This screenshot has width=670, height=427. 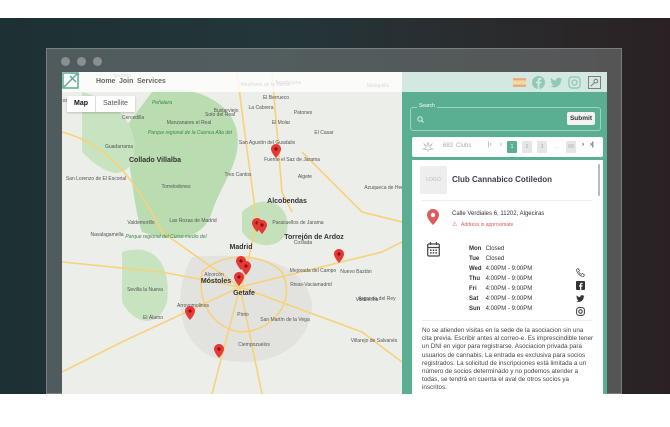 What do you see at coordinates (96, 179) in the screenshot?
I see `map-place-label: San Lorenzo de El Escorial` at bounding box center [96, 179].